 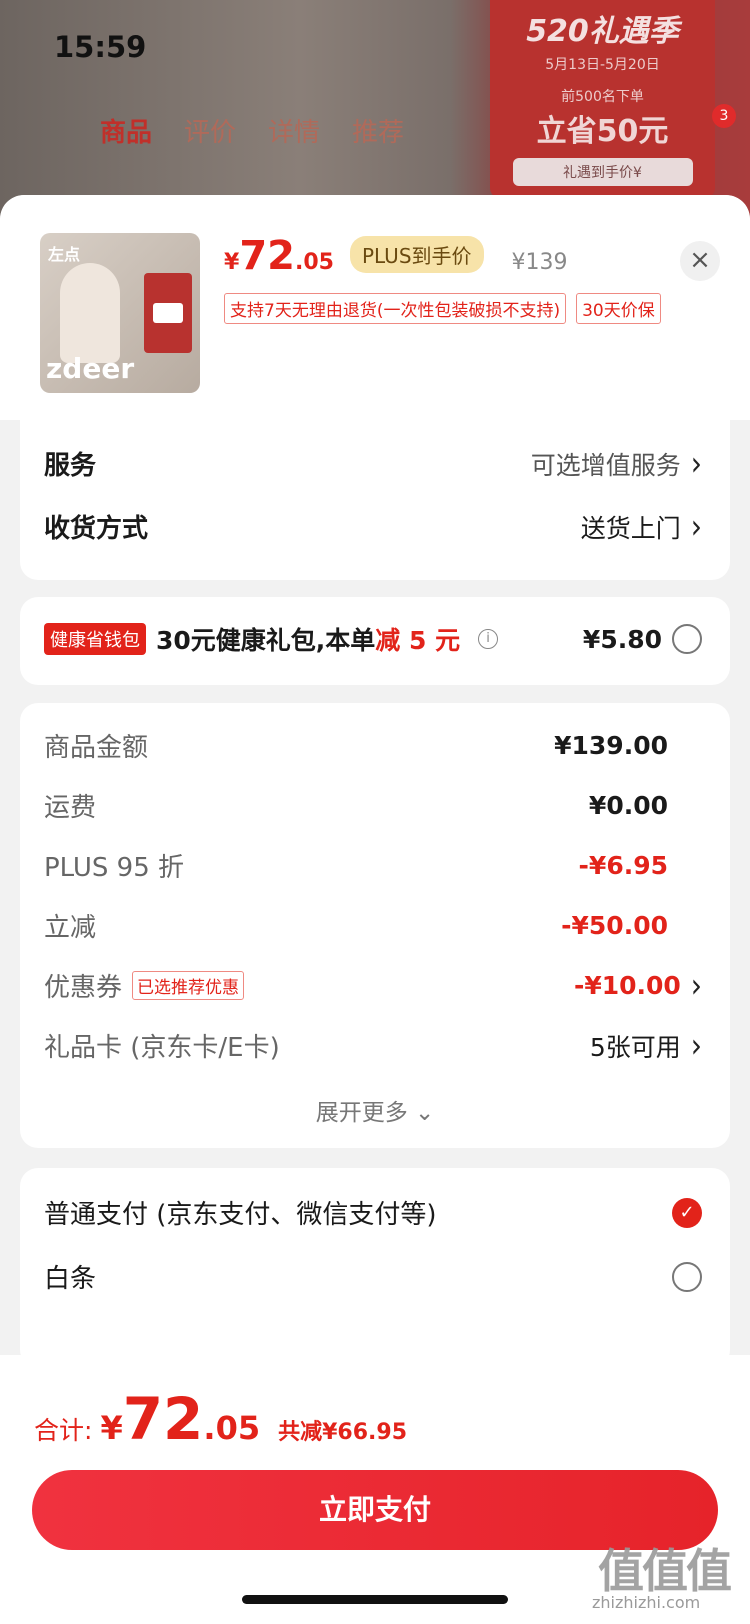 I want to click on health-wallet-card: 健康省钱包 30元健康礼包,本单减 5 元 i ¥5.80, so click(x=375, y=641).